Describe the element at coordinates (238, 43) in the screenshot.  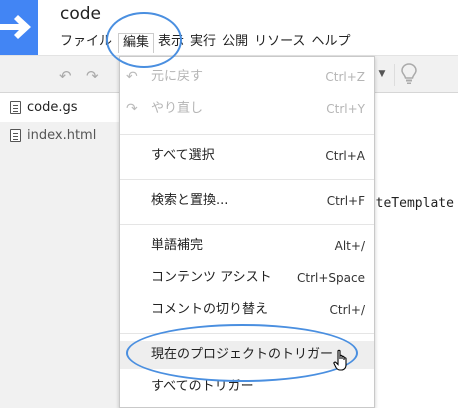
I see `menu-publish: 公開` at that location.